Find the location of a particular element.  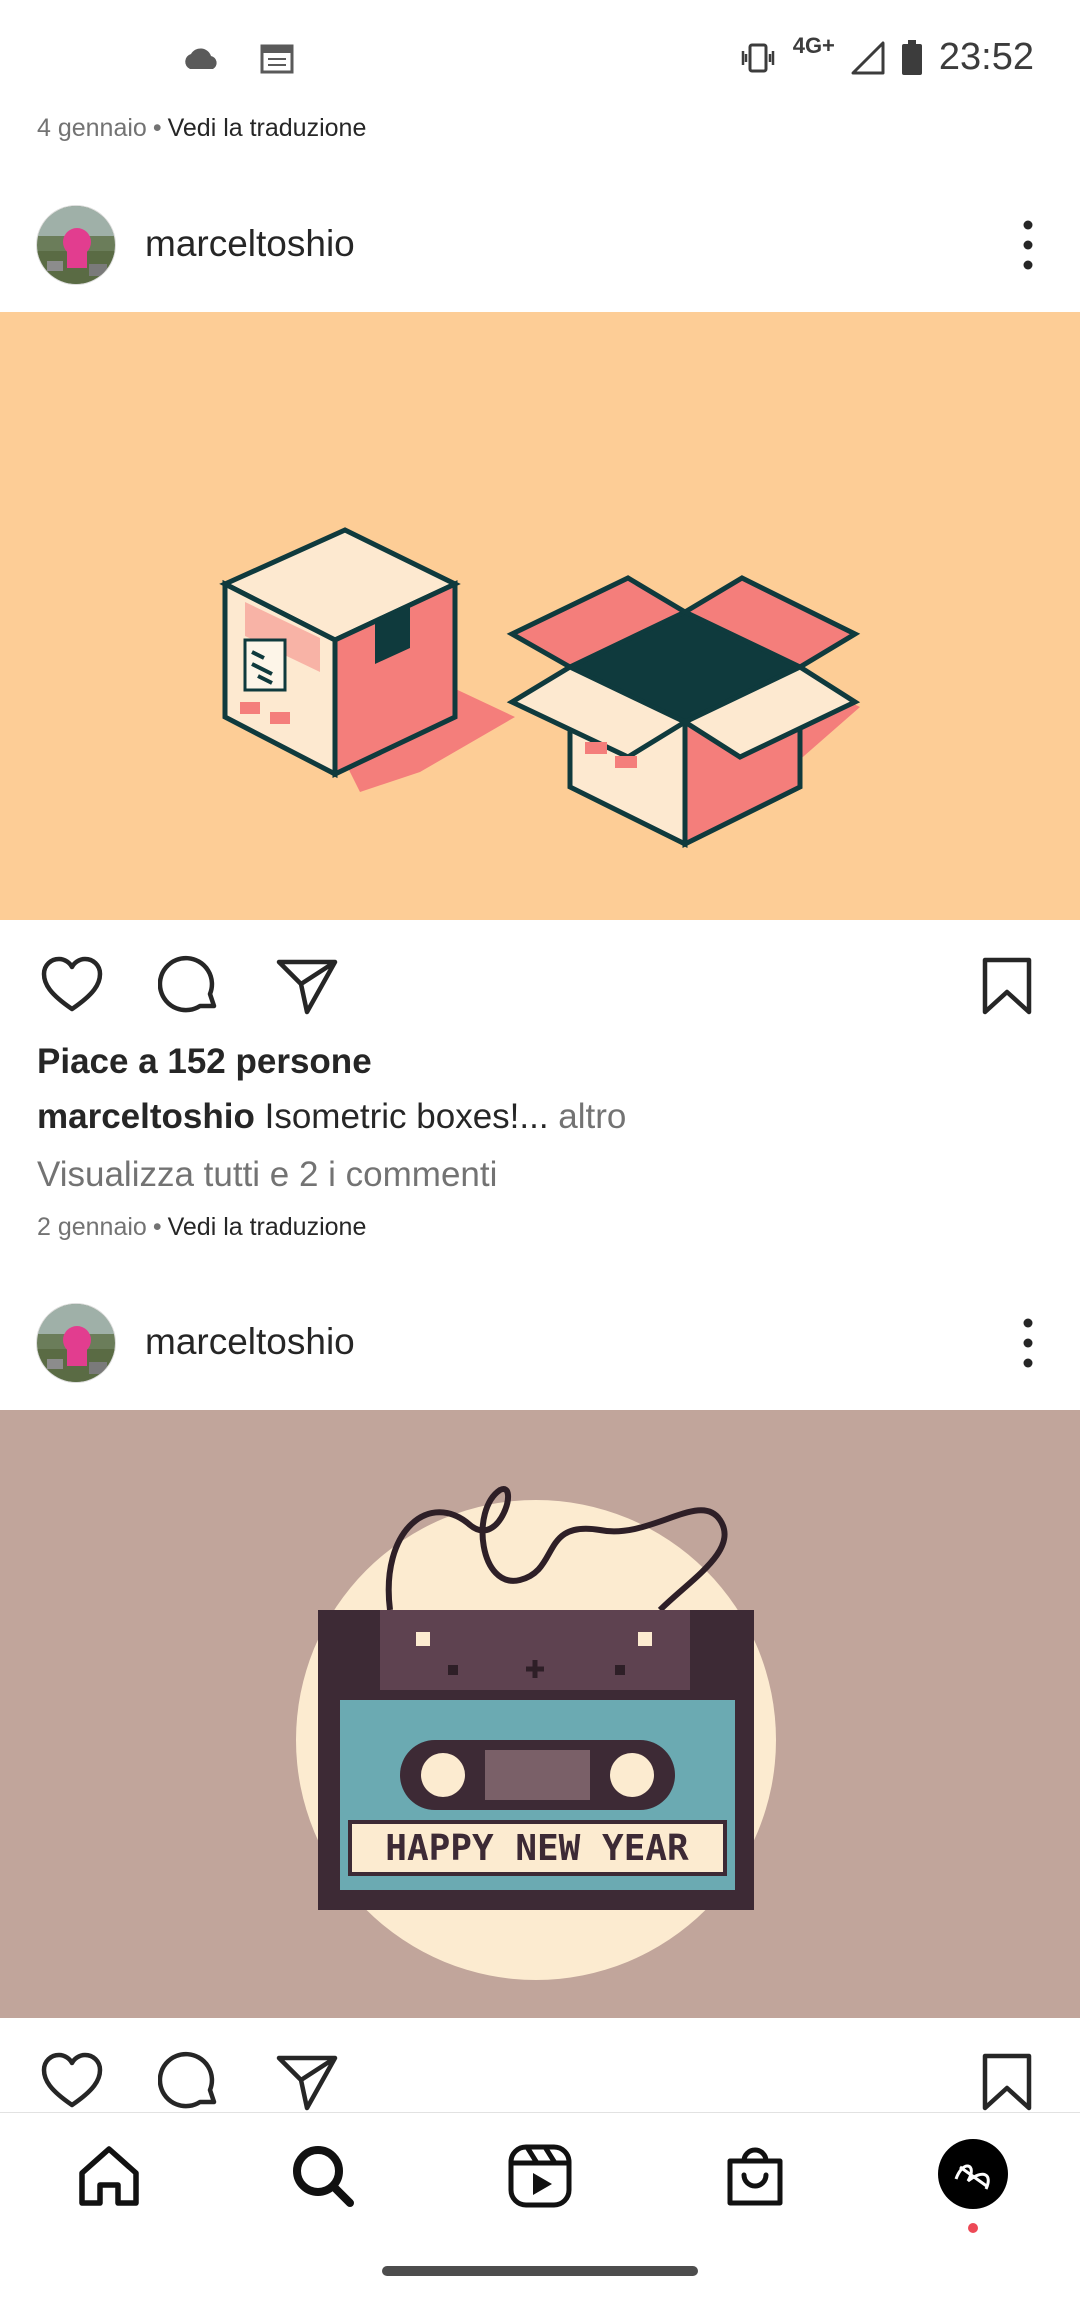

caption-username: marceltoshio is located at coordinates (146, 1116).